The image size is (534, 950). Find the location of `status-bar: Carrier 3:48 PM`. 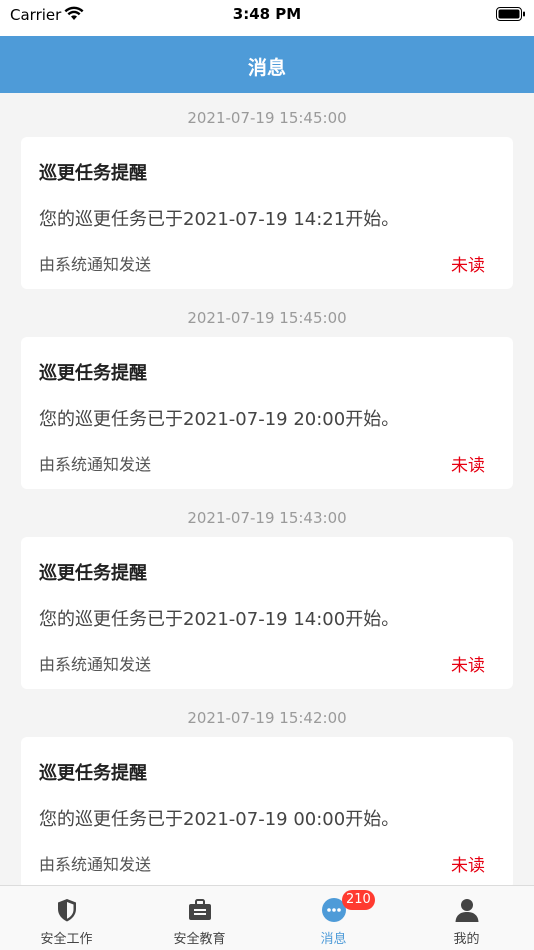

status-bar: Carrier 3:48 PM is located at coordinates (267, 18).